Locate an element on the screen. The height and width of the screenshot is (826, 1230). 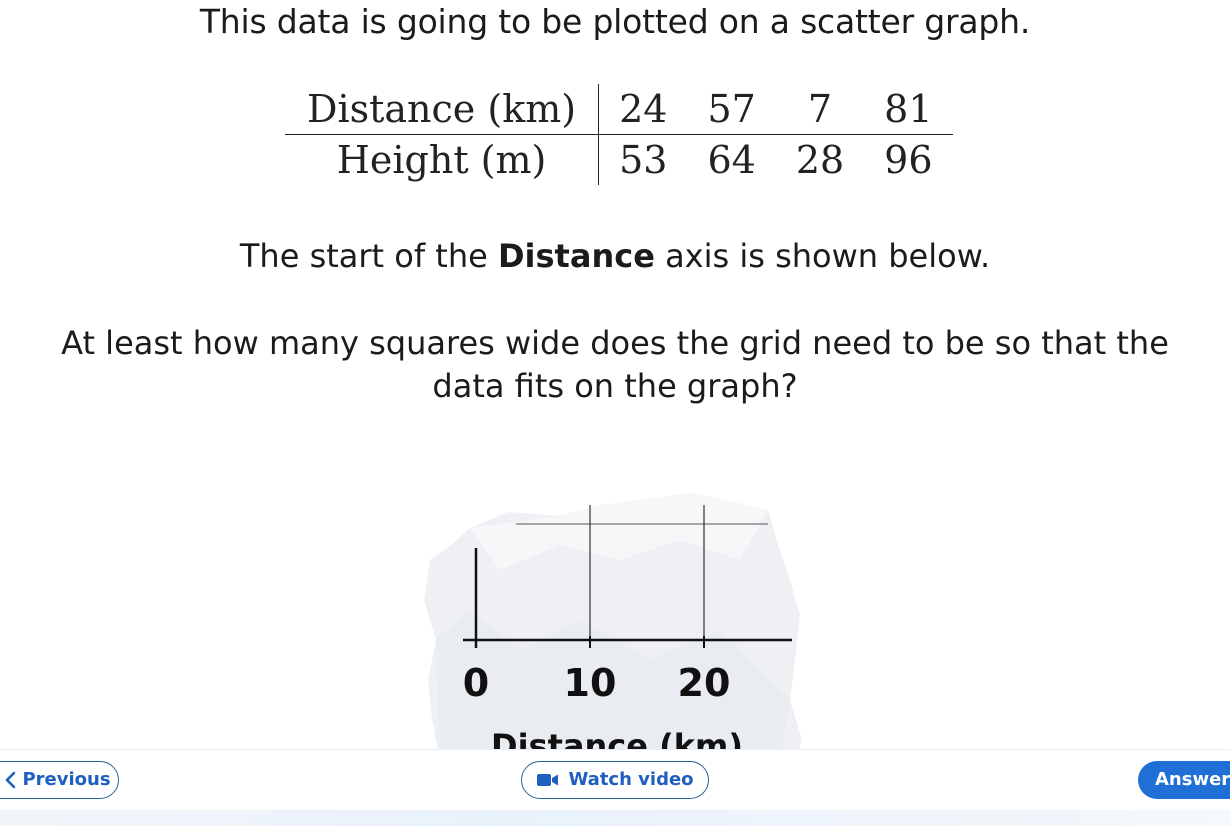
tick-label-0: 0 is located at coordinates (476, 683).